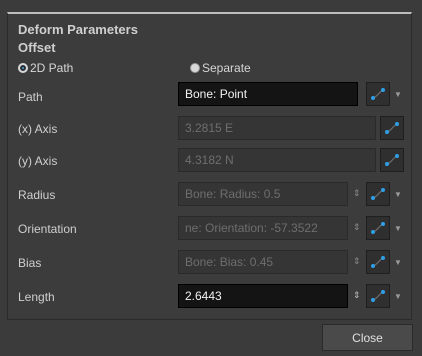 Image resolution: width=422 pixels, height=356 pixels. I want to click on path-function-button, so click(378, 94).